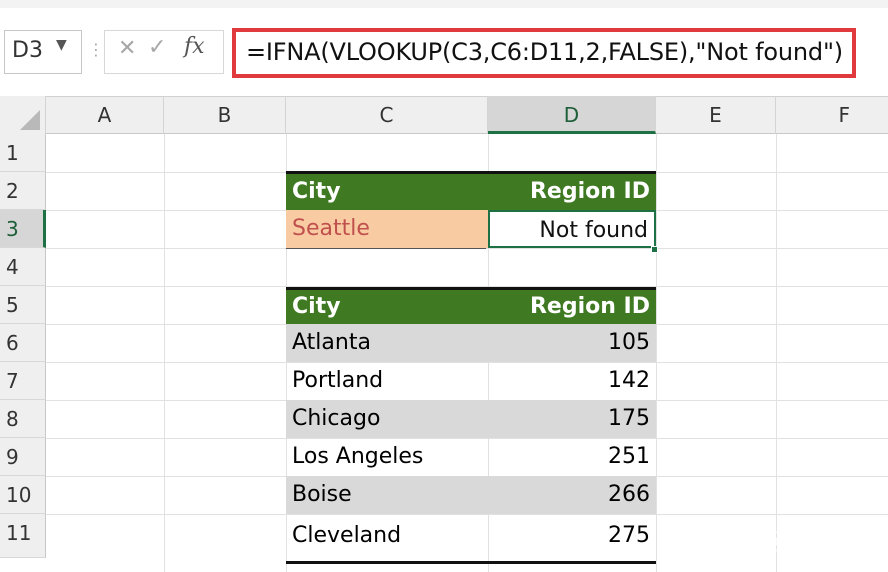 The height and width of the screenshot is (572, 888). Describe the element at coordinates (716, 115) in the screenshot. I see `column-header-e: E` at that location.